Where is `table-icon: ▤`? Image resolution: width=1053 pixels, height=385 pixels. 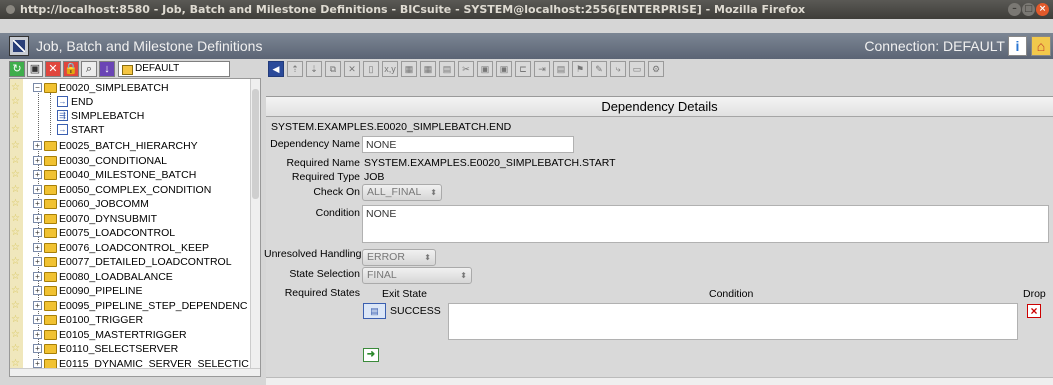 table-icon: ▤ is located at coordinates (447, 69).